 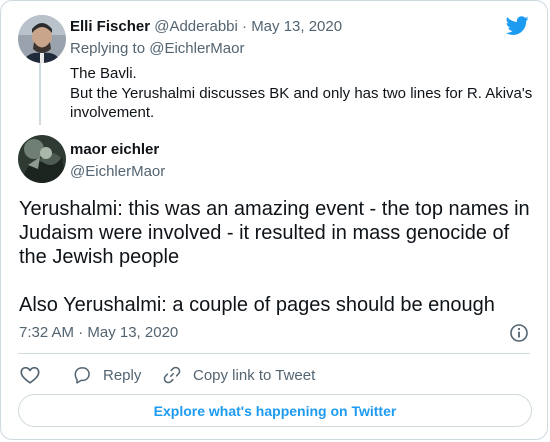 I want to click on avatar-maor-eichler, so click(x=42, y=159).